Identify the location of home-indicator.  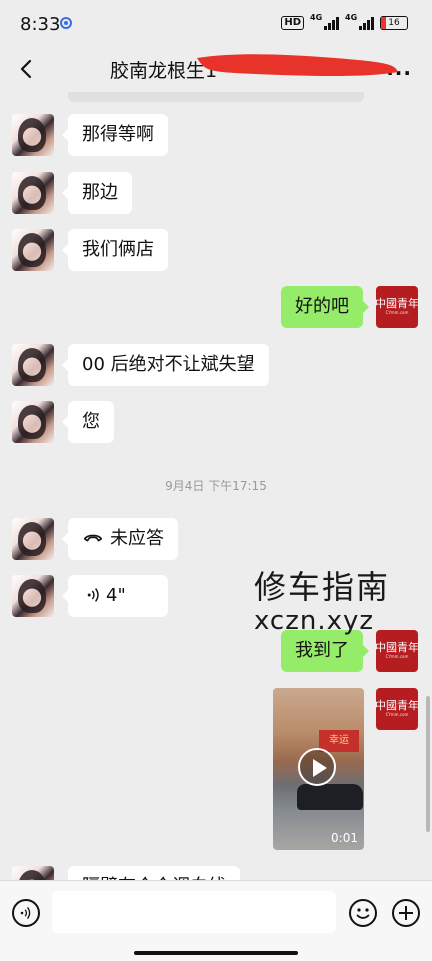
(216, 953).